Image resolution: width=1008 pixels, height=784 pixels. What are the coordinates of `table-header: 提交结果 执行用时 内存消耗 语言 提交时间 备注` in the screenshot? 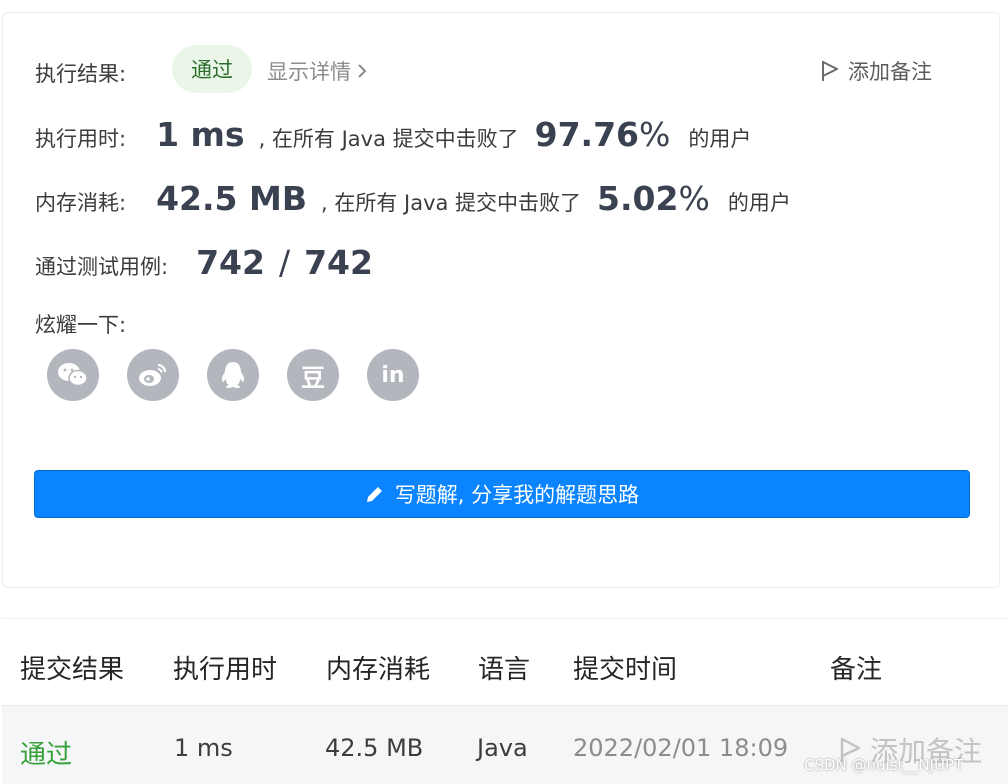 It's located at (505, 662).